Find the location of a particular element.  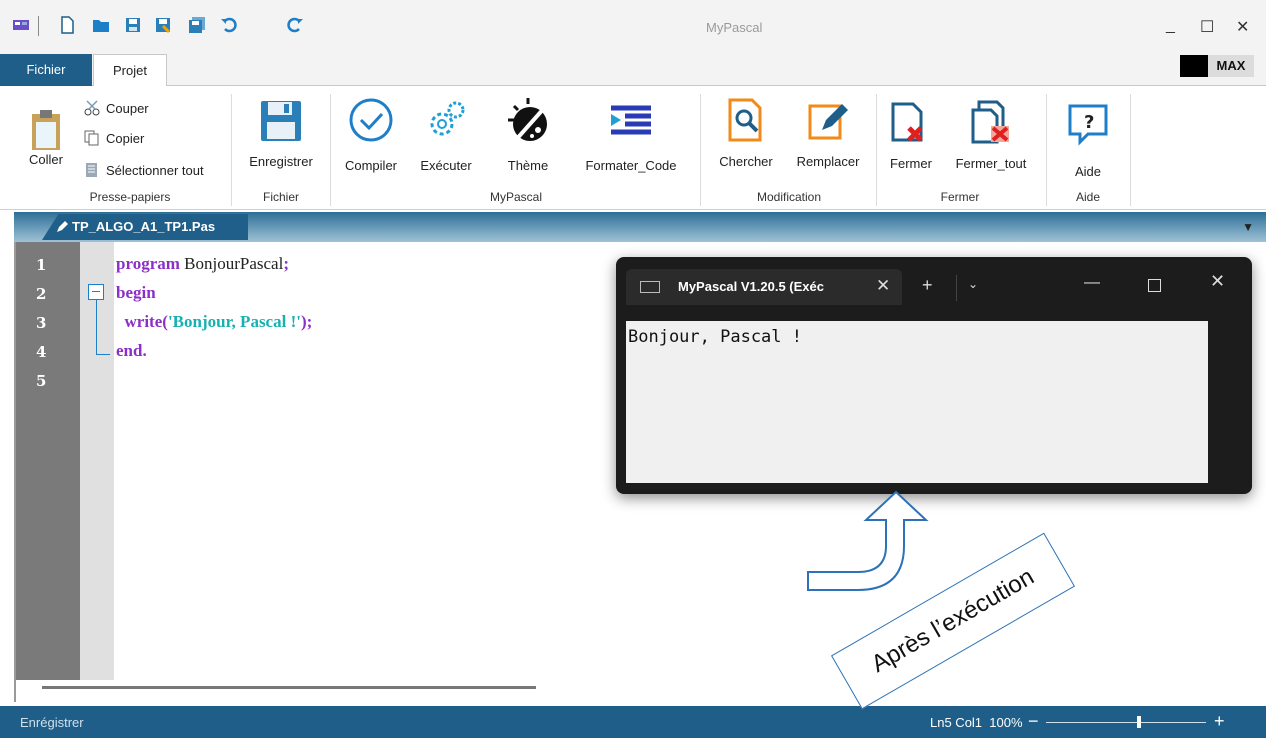

punctuation: ); is located at coordinates (306, 321).